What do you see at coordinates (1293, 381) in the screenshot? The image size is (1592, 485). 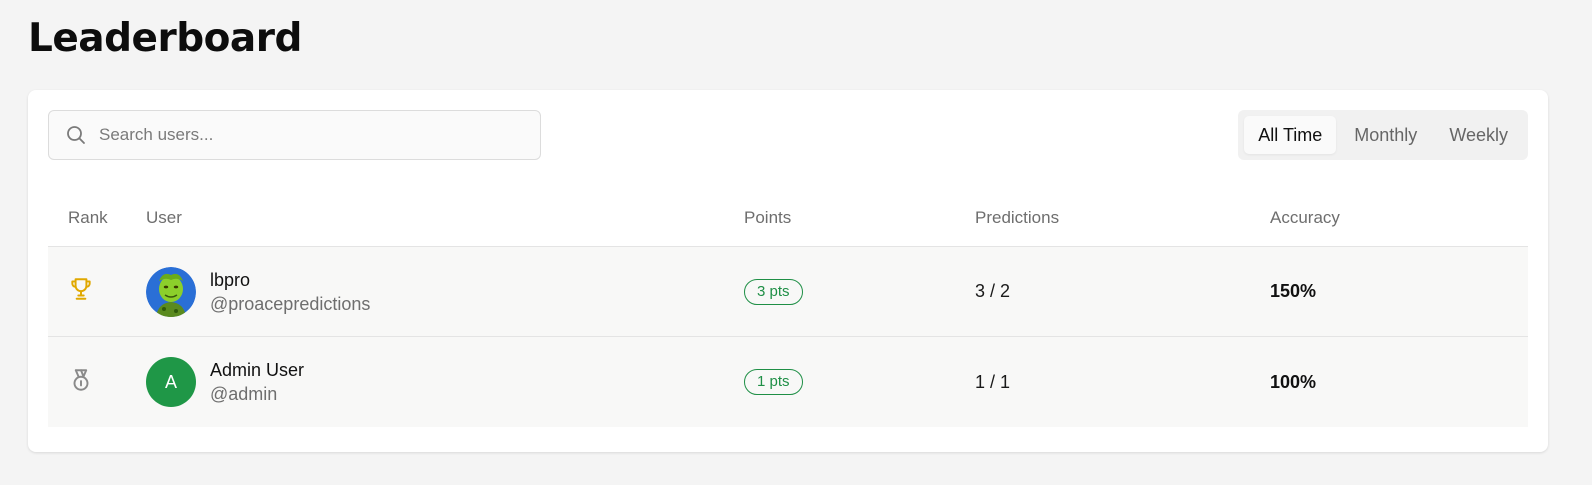 I see `accuracy-value: 100%` at bounding box center [1293, 381].